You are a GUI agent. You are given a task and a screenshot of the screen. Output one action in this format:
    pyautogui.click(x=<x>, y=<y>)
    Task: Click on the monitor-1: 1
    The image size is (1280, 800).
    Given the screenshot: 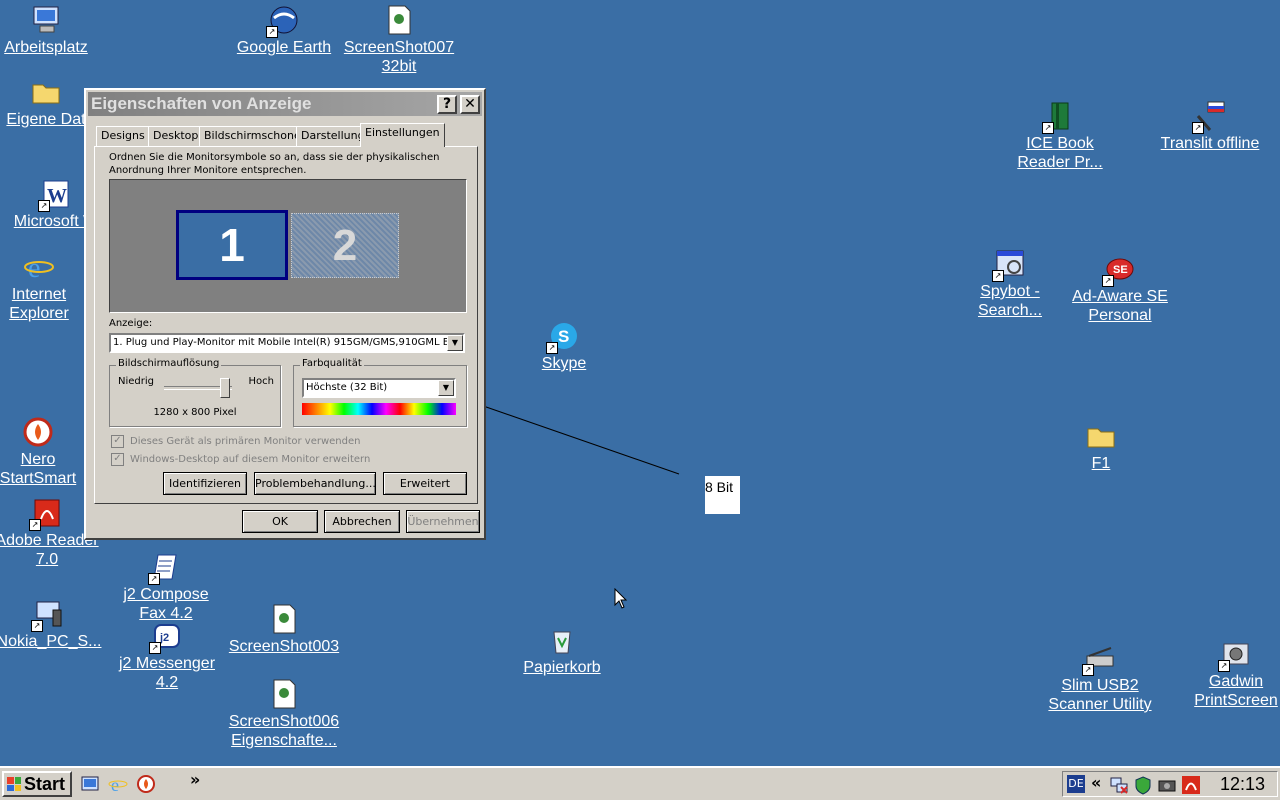 What is the action you would take?
    pyautogui.click(x=232, y=245)
    